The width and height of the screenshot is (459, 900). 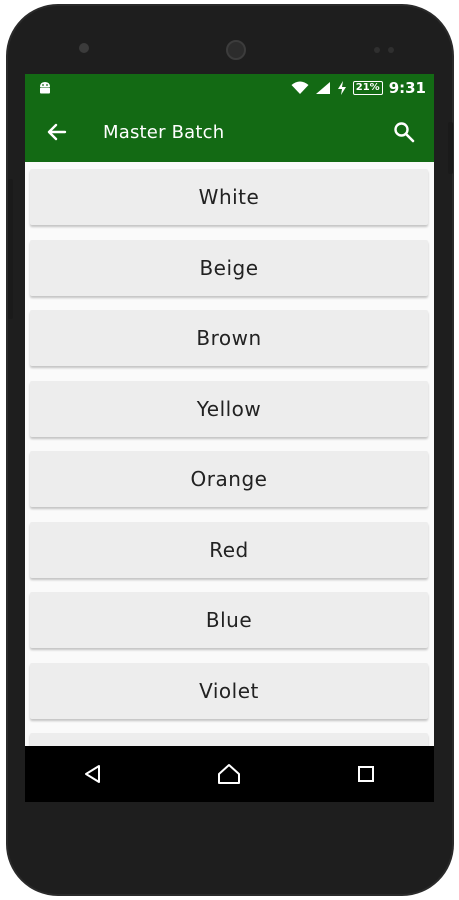 I want to click on list-item-label: Violet, so click(x=229, y=691).